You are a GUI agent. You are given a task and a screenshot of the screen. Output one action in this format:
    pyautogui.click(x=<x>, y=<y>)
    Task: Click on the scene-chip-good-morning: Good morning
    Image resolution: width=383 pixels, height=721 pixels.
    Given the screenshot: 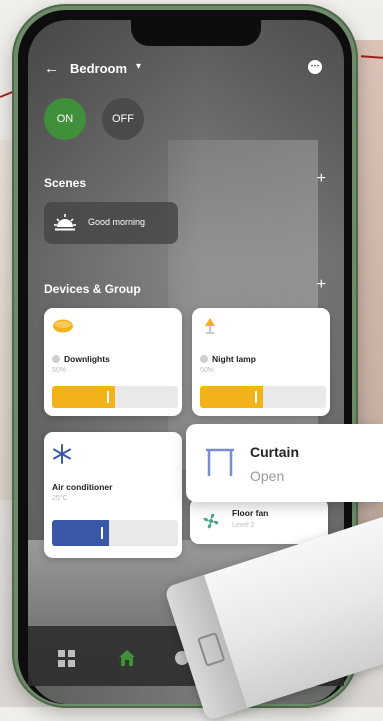 What is the action you would take?
    pyautogui.click(x=111, y=223)
    